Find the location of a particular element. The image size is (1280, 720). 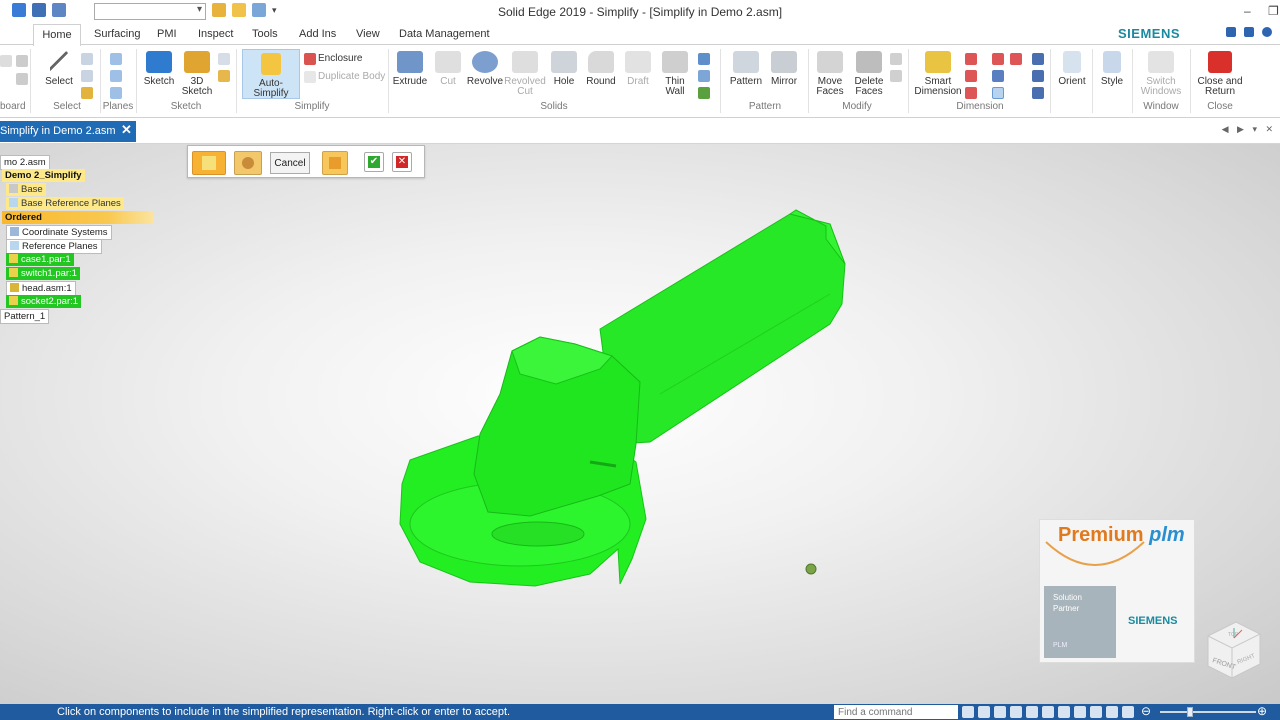

dim-radial-icon is located at coordinates (971, 93).